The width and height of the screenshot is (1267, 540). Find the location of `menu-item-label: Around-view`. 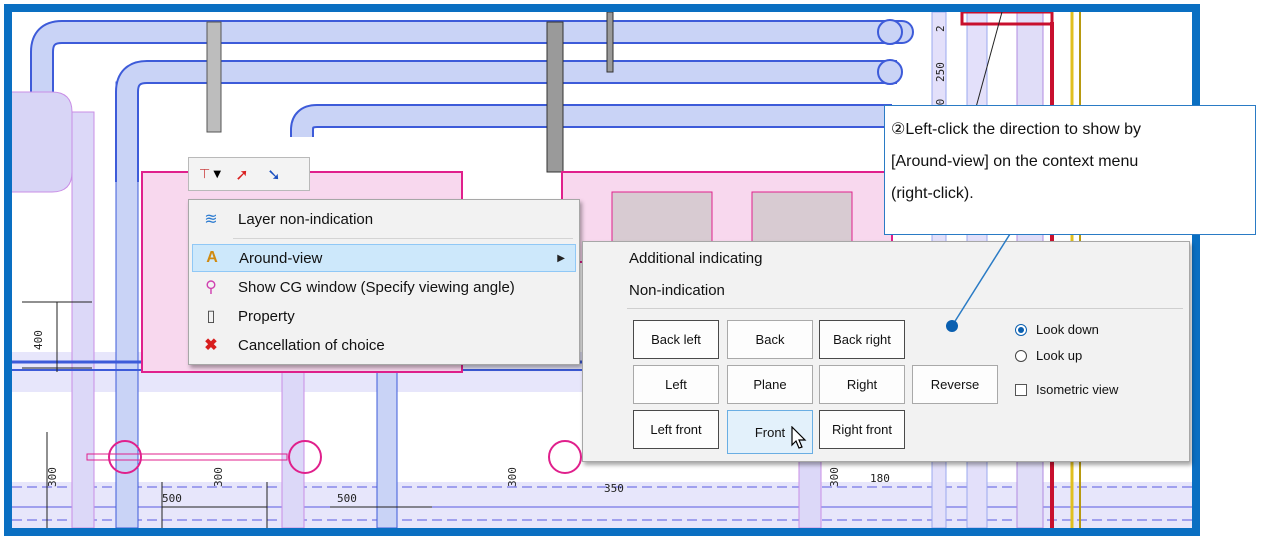

menu-item-label: Around-view is located at coordinates (281, 258).